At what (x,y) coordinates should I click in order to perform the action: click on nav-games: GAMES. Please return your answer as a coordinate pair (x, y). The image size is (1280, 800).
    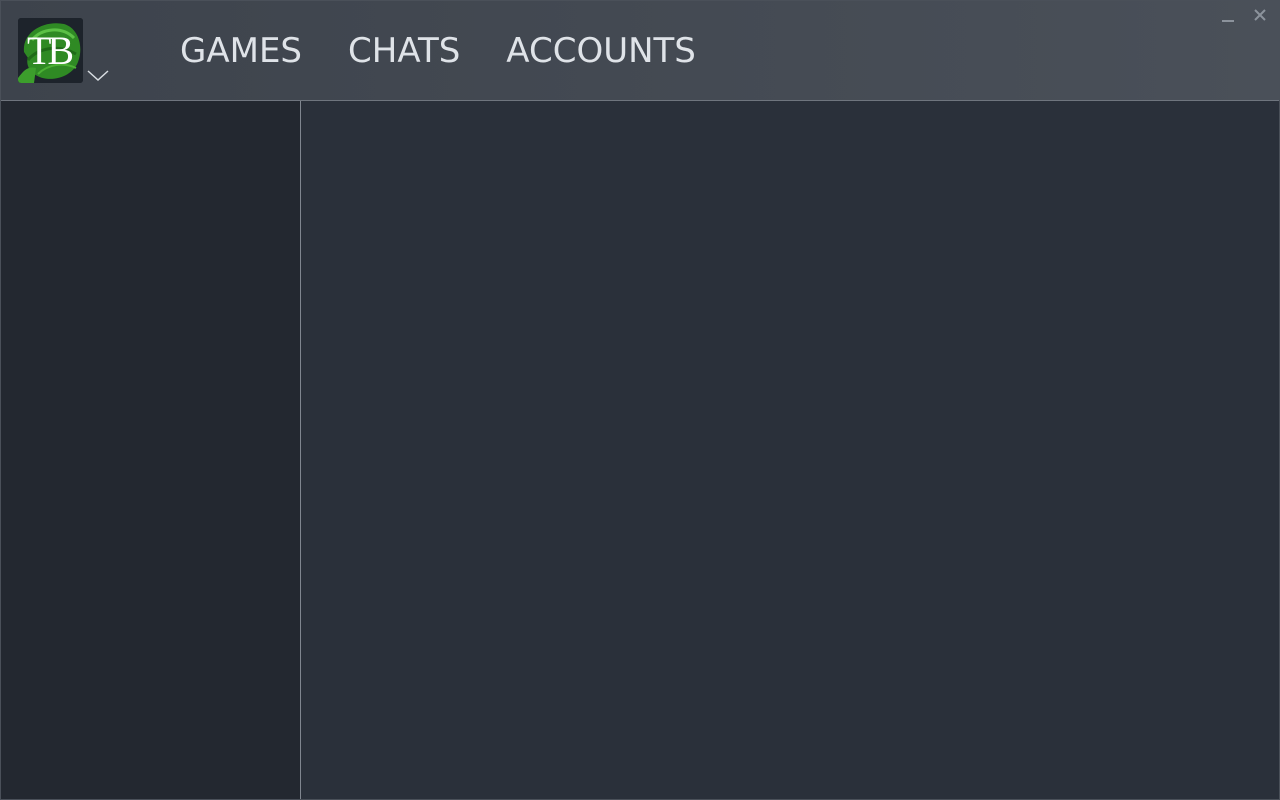
    Looking at the image, I should click on (241, 51).